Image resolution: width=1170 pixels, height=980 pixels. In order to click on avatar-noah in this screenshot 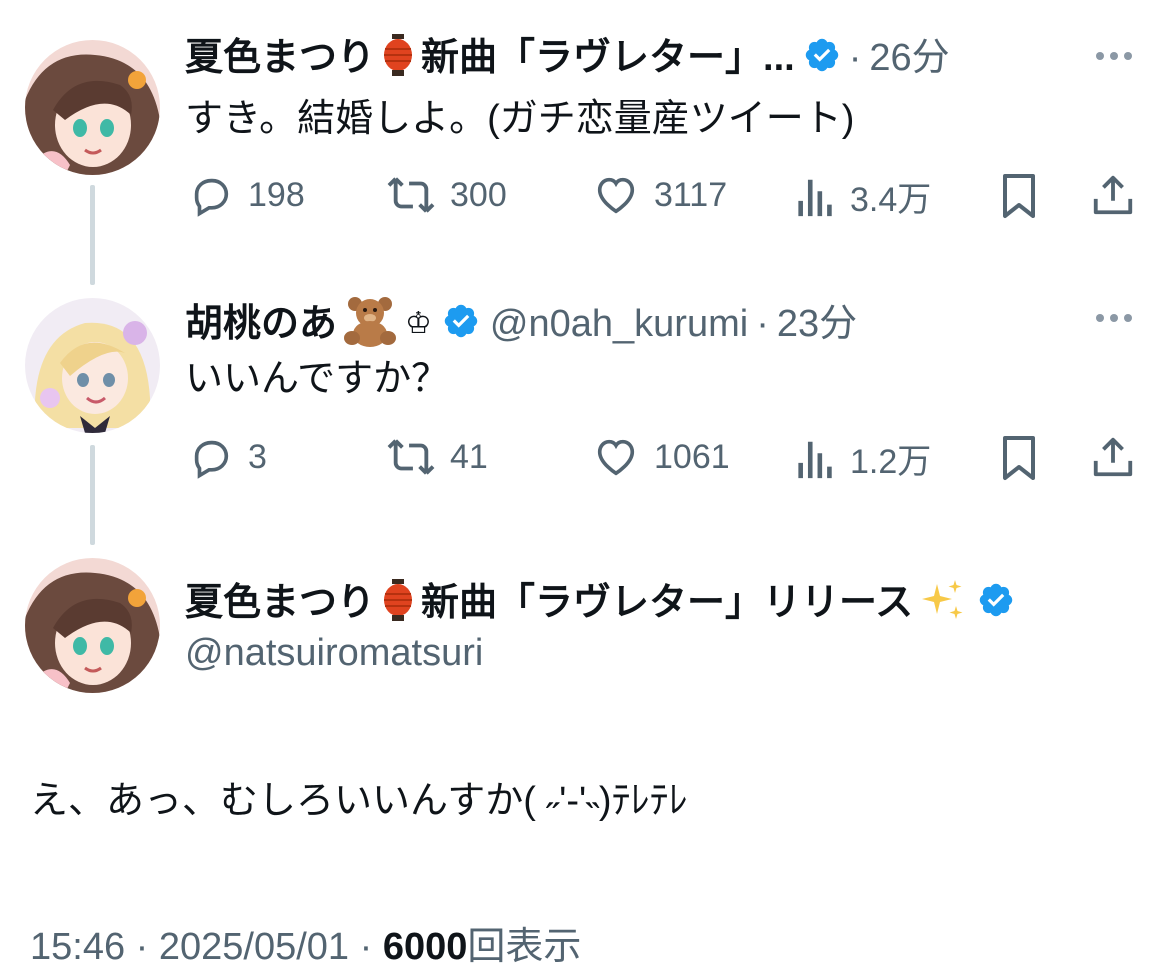, I will do `click(92, 365)`.